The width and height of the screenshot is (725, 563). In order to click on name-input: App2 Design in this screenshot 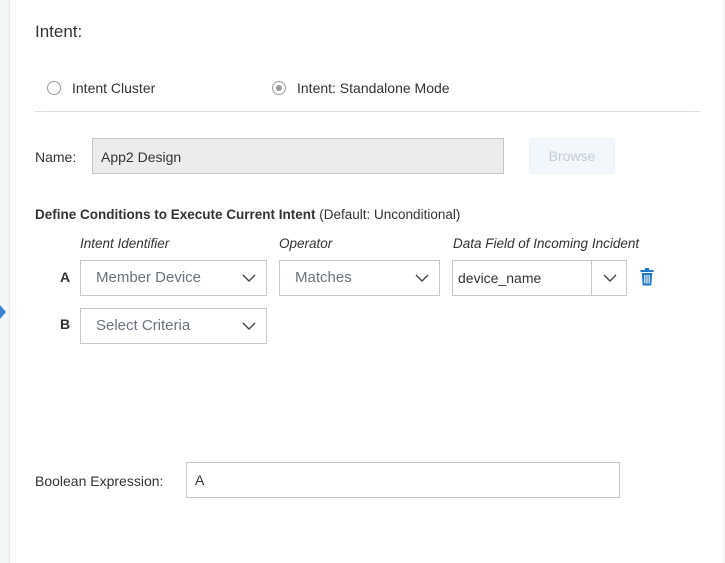, I will do `click(298, 156)`.